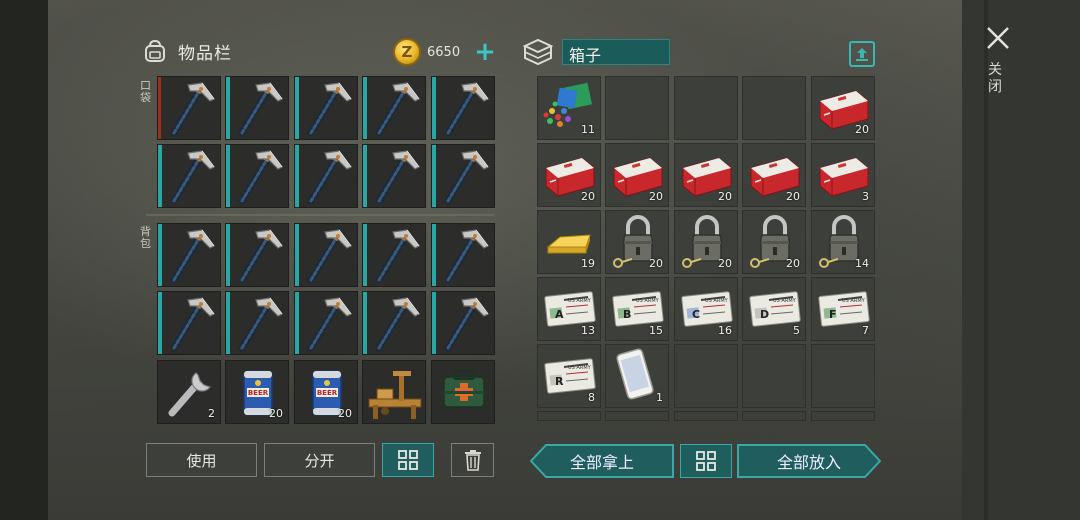 The height and width of the screenshot is (520, 1080). I want to click on use-button: 使用, so click(201, 460).